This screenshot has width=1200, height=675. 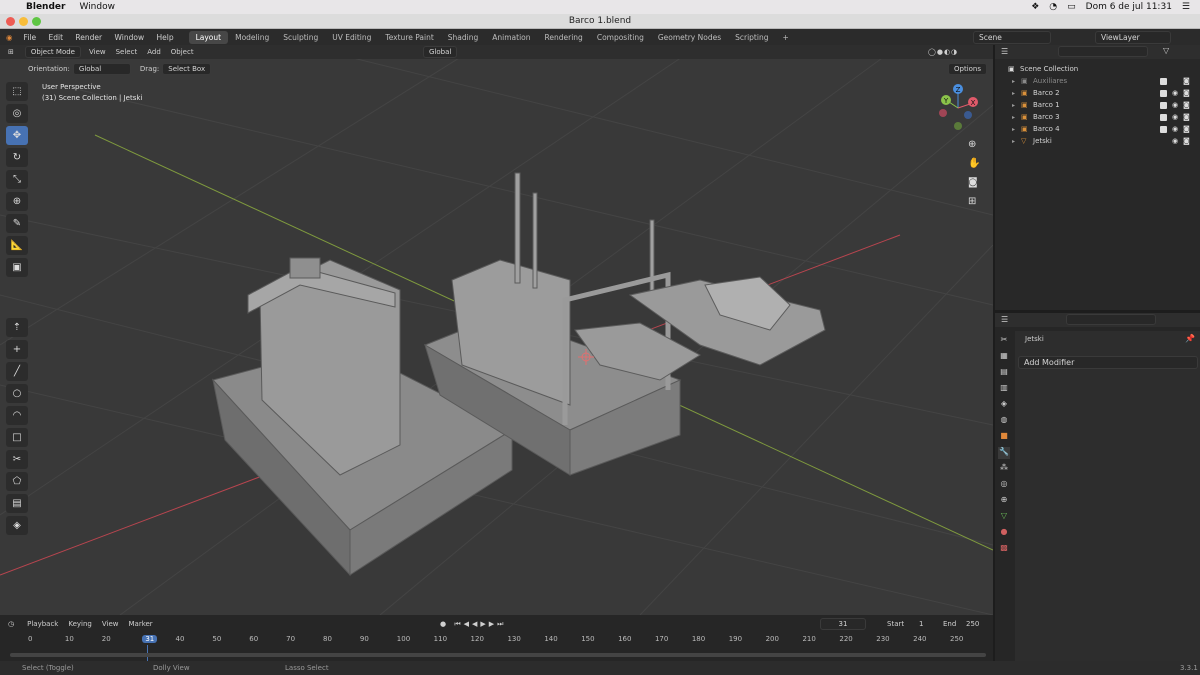 What do you see at coordinates (974, 201) in the screenshot?
I see `ortho-grid-icon: ⊞` at bounding box center [974, 201].